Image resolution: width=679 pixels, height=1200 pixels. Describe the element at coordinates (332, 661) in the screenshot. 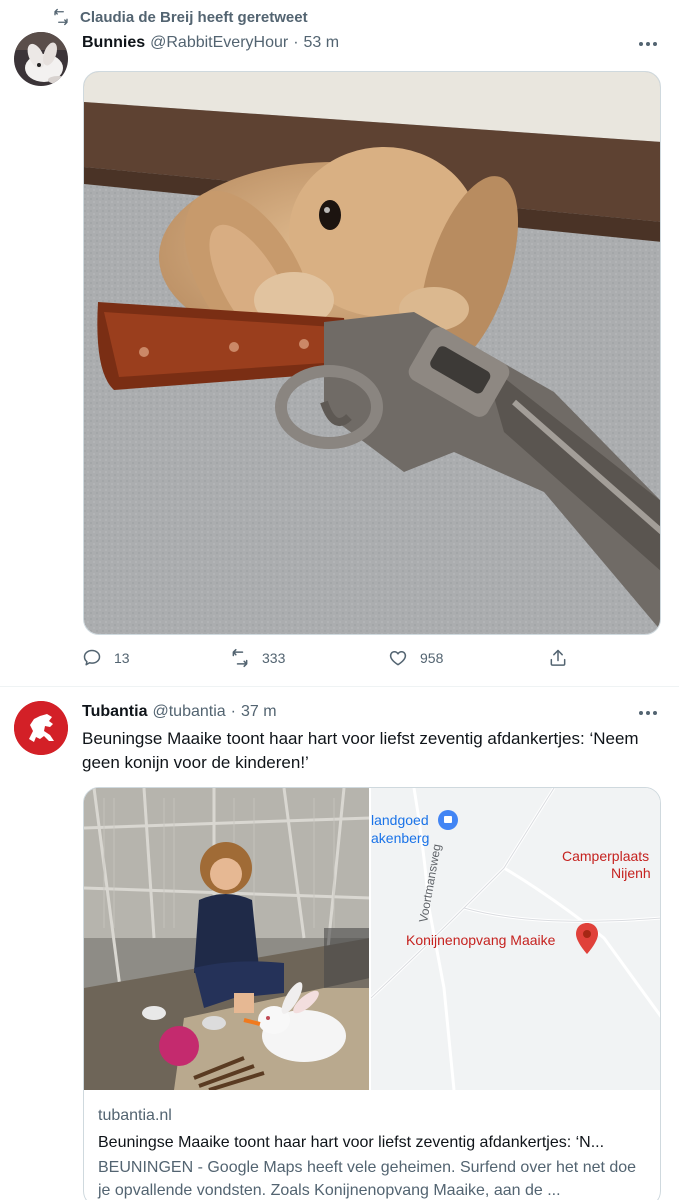

I see `tweet-actions: 13 333 958` at that location.